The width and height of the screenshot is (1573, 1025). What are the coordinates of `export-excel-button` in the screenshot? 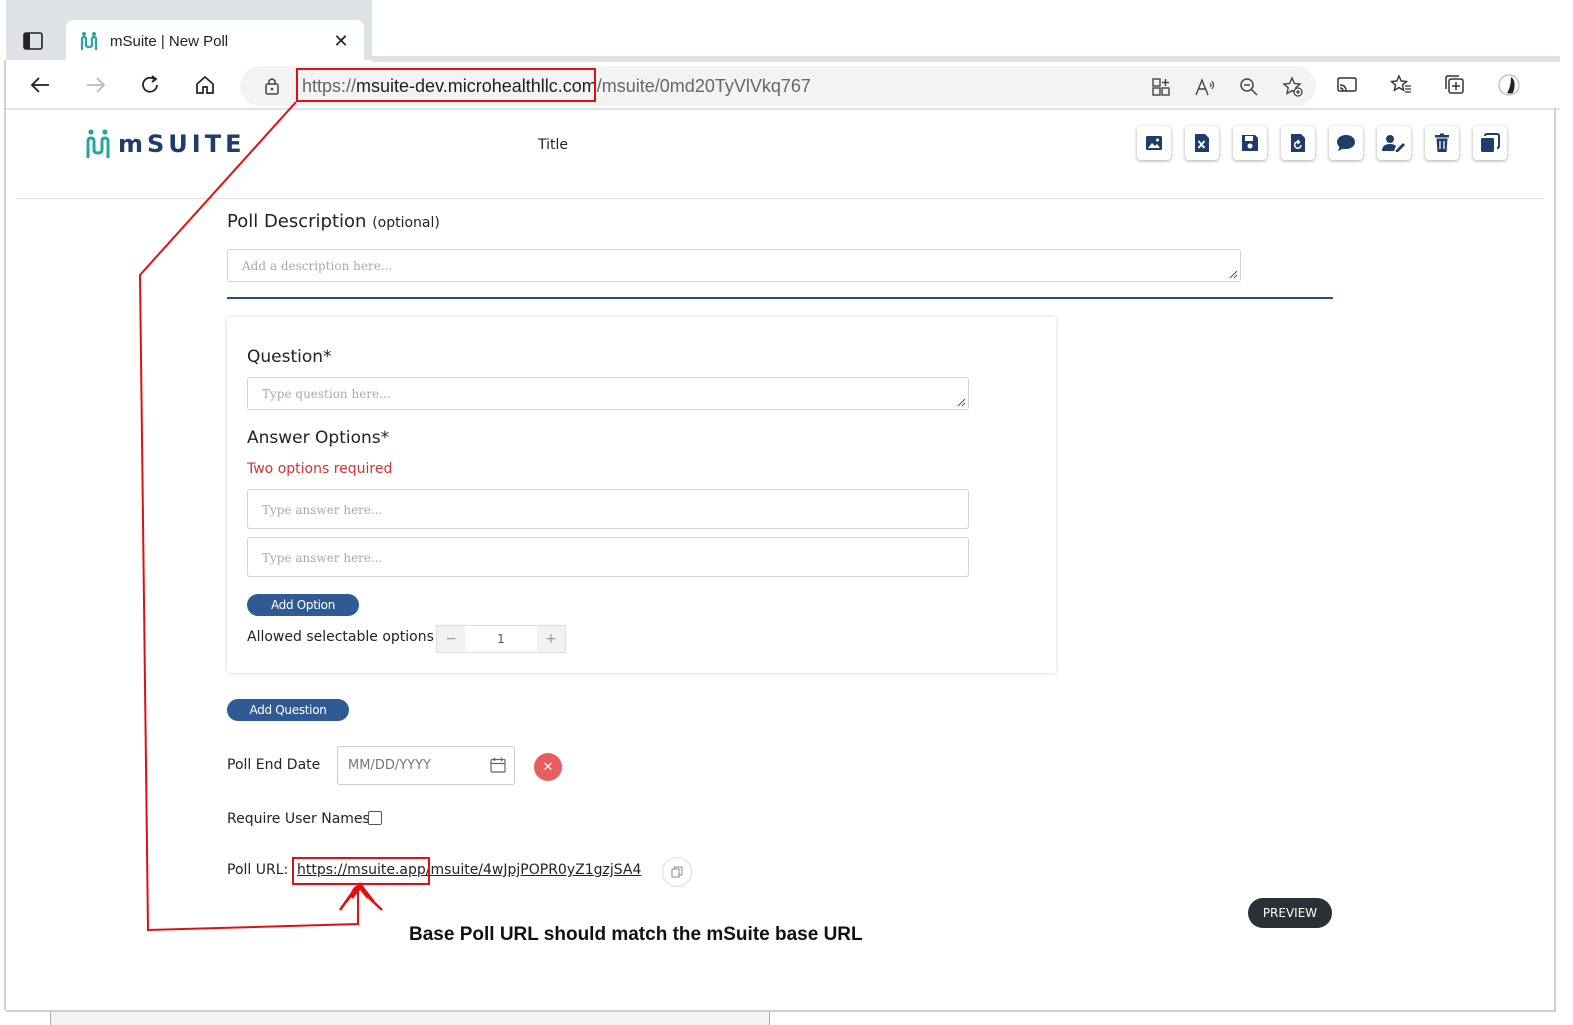 It's located at (1202, 143).